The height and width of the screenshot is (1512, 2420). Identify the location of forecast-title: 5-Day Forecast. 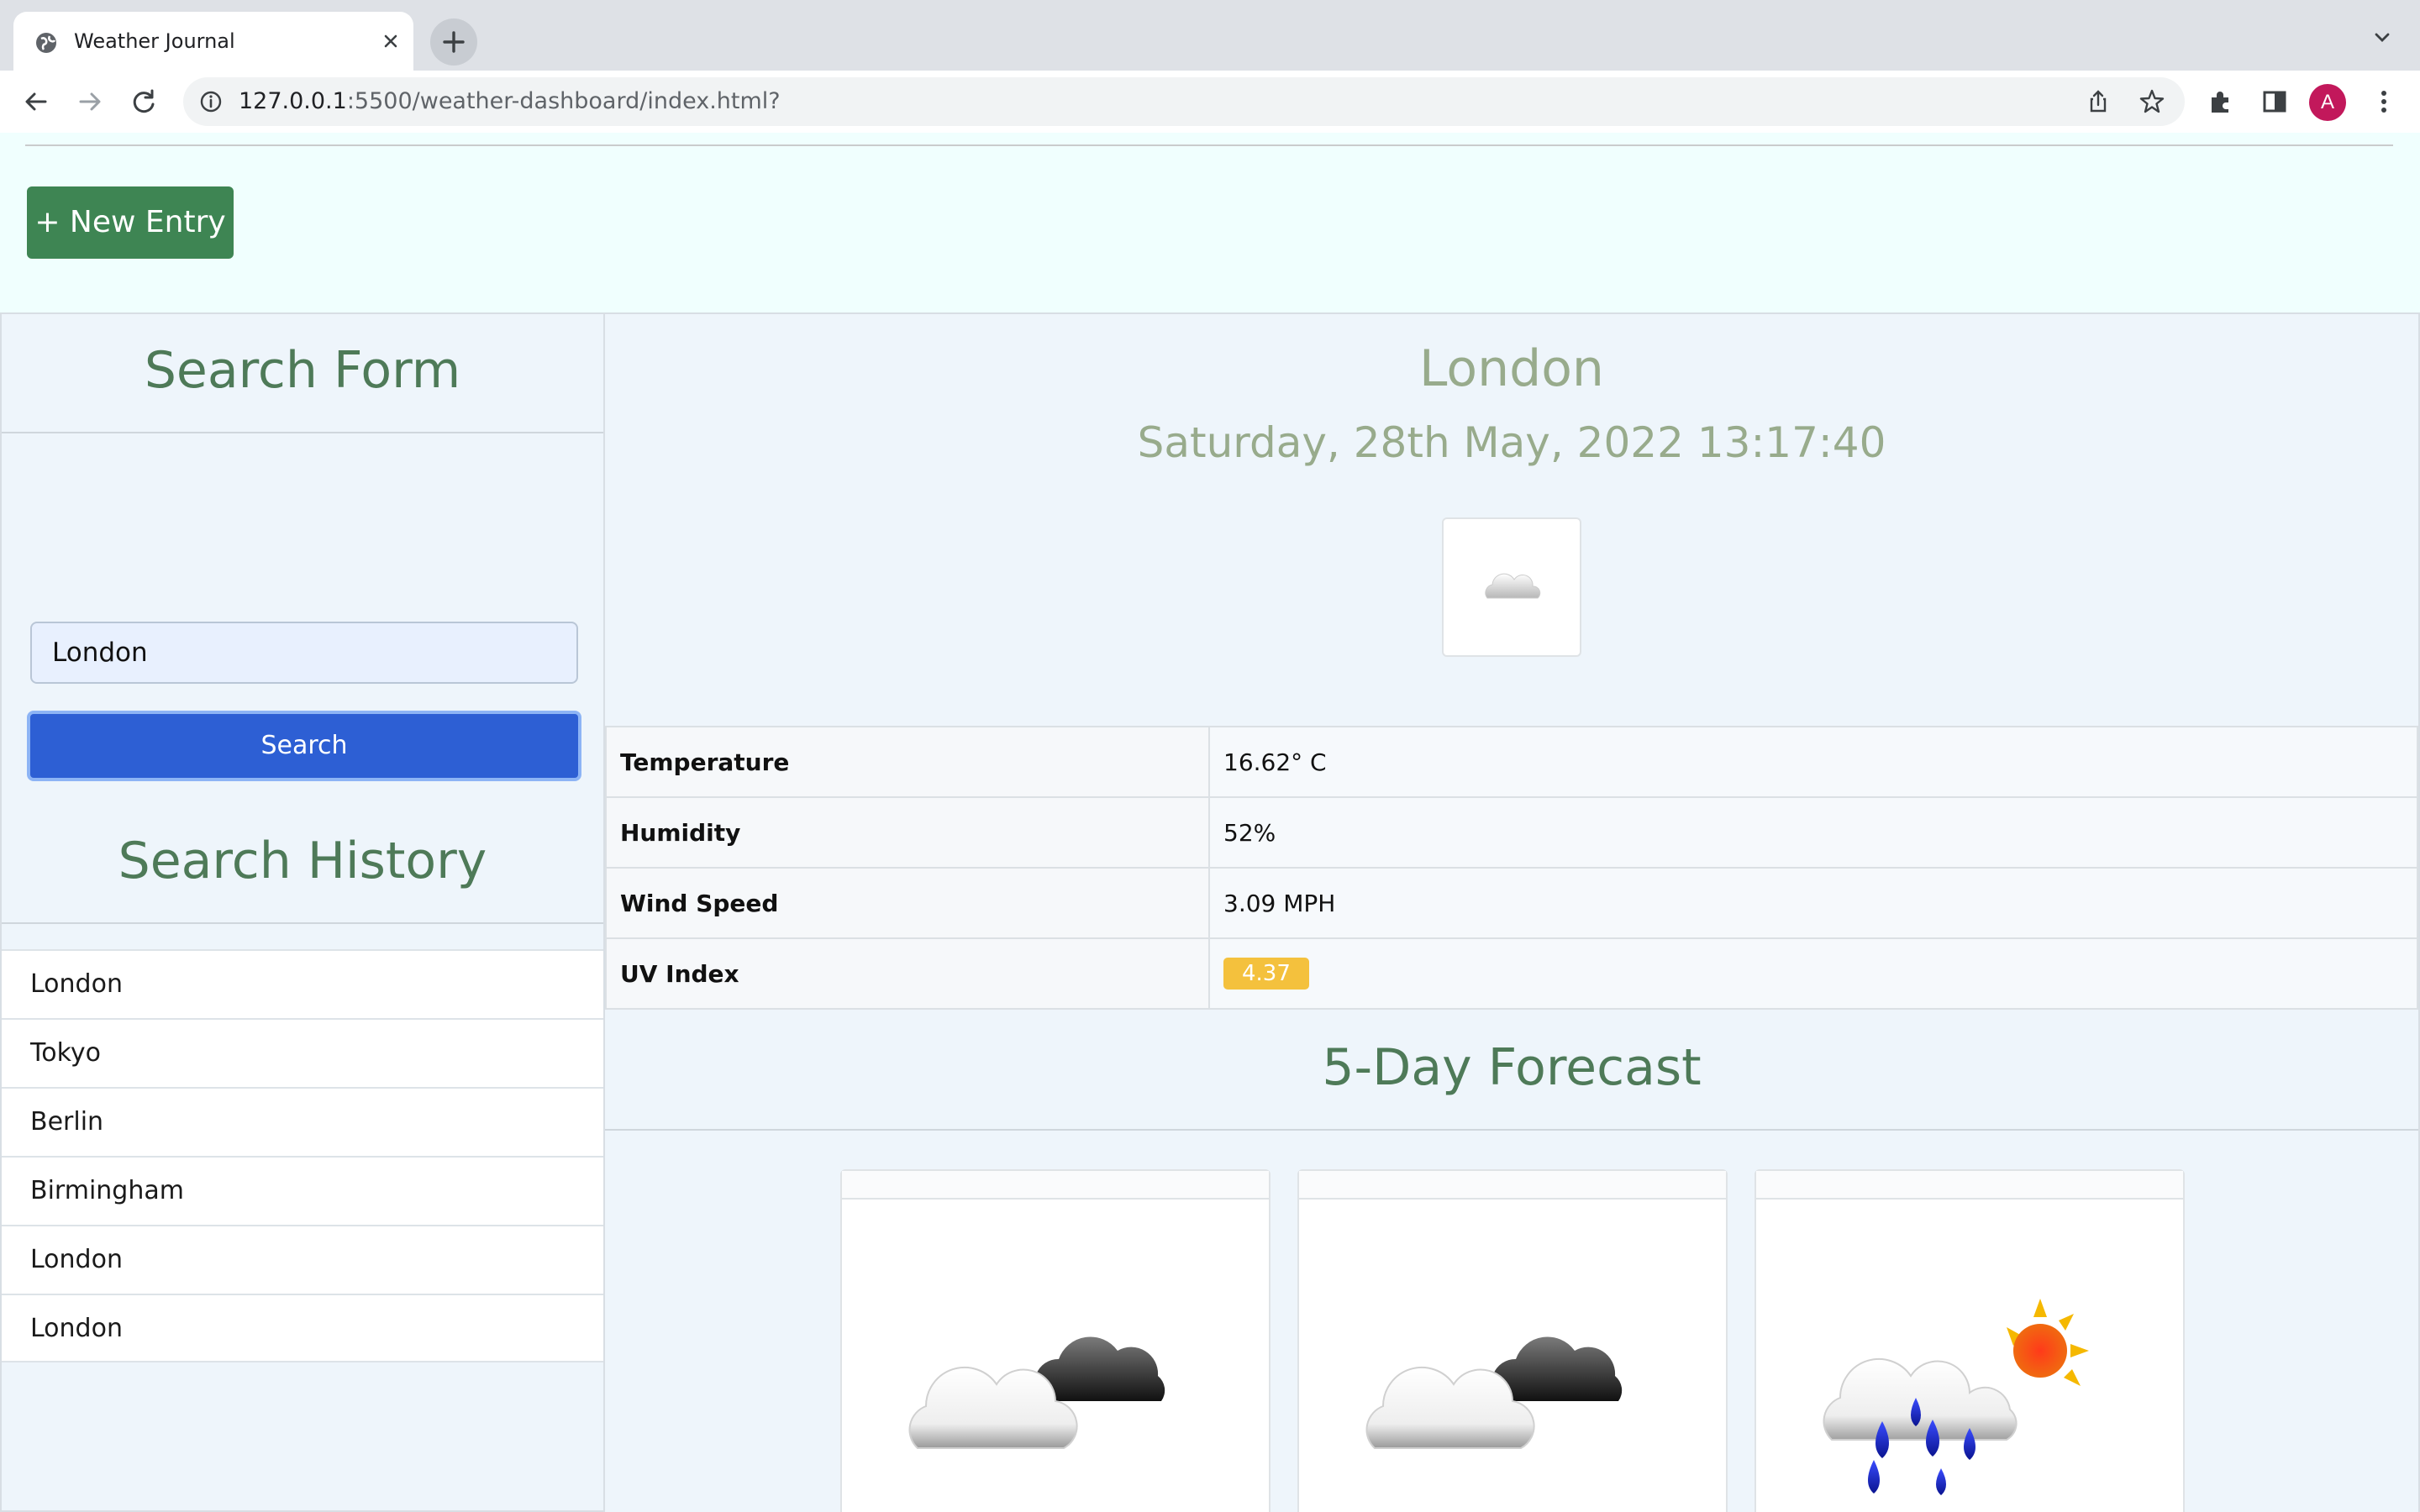
(1512, 1067).